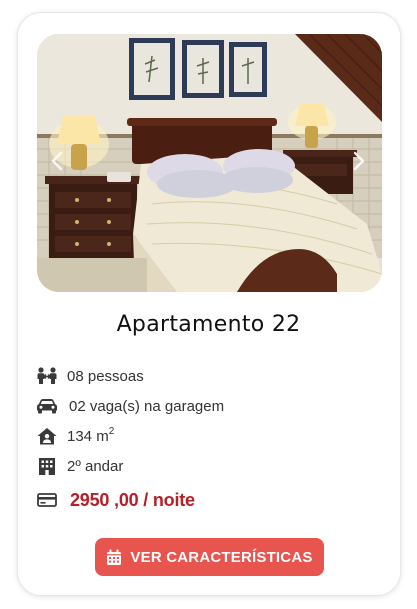  What do you see at coordinates (47, 466) in the screenshot?
I see `building-icon` at bounding box center [47, 466].